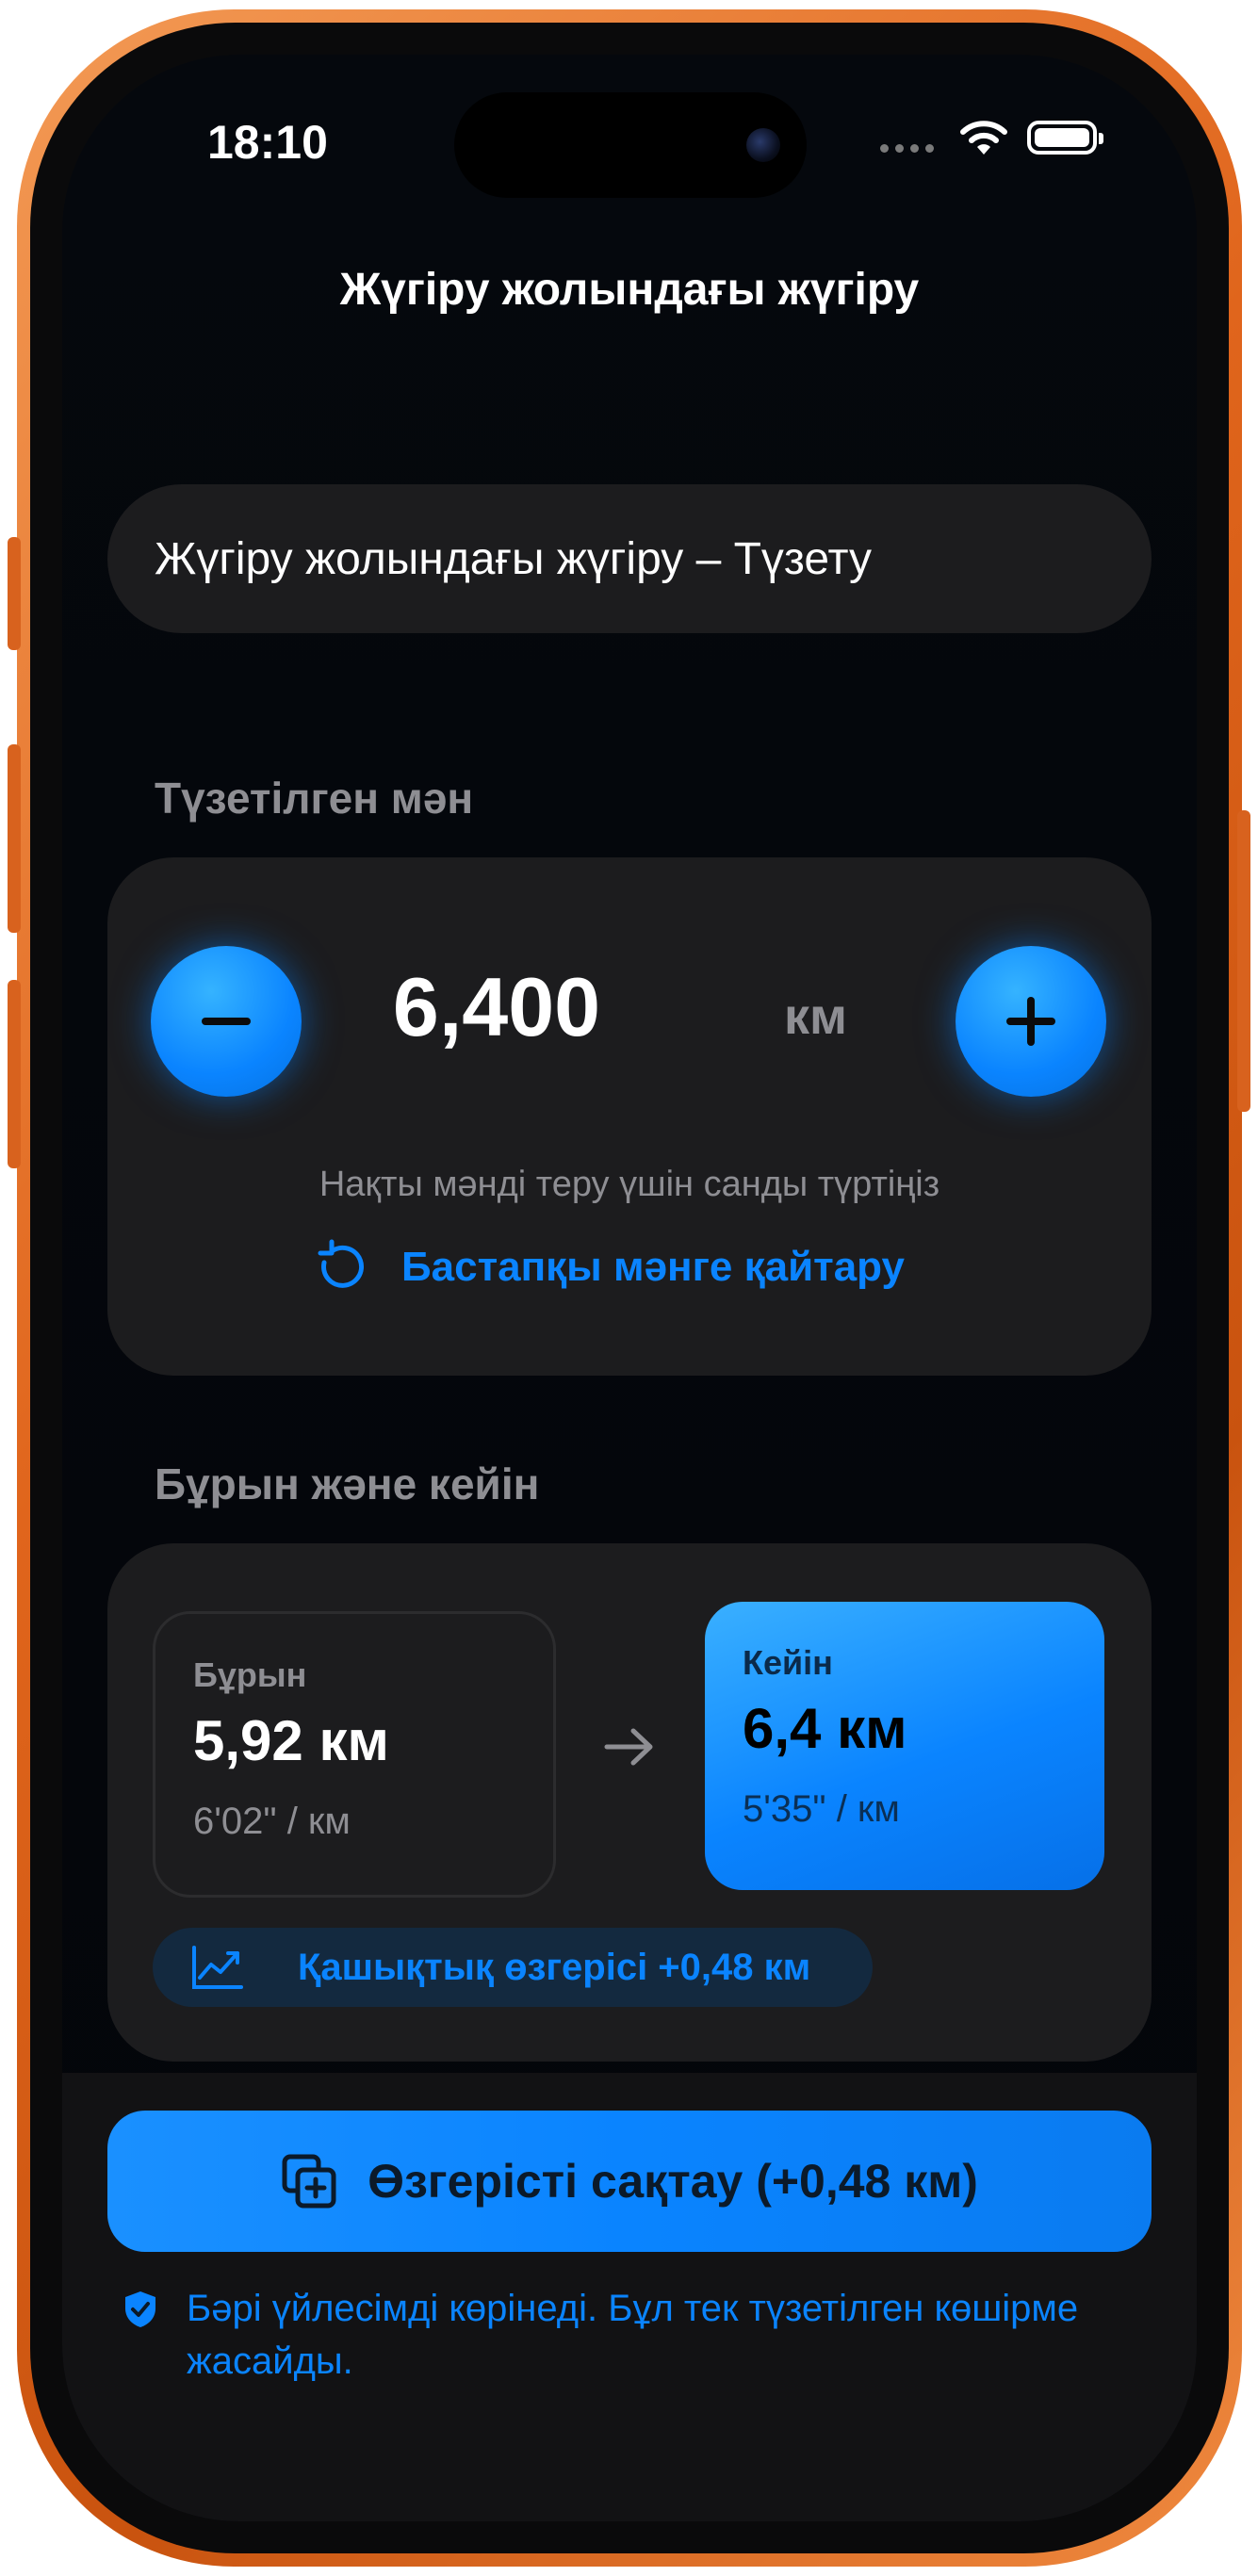  I want to click on before-value: 5,92 км, so click(291, 1740).